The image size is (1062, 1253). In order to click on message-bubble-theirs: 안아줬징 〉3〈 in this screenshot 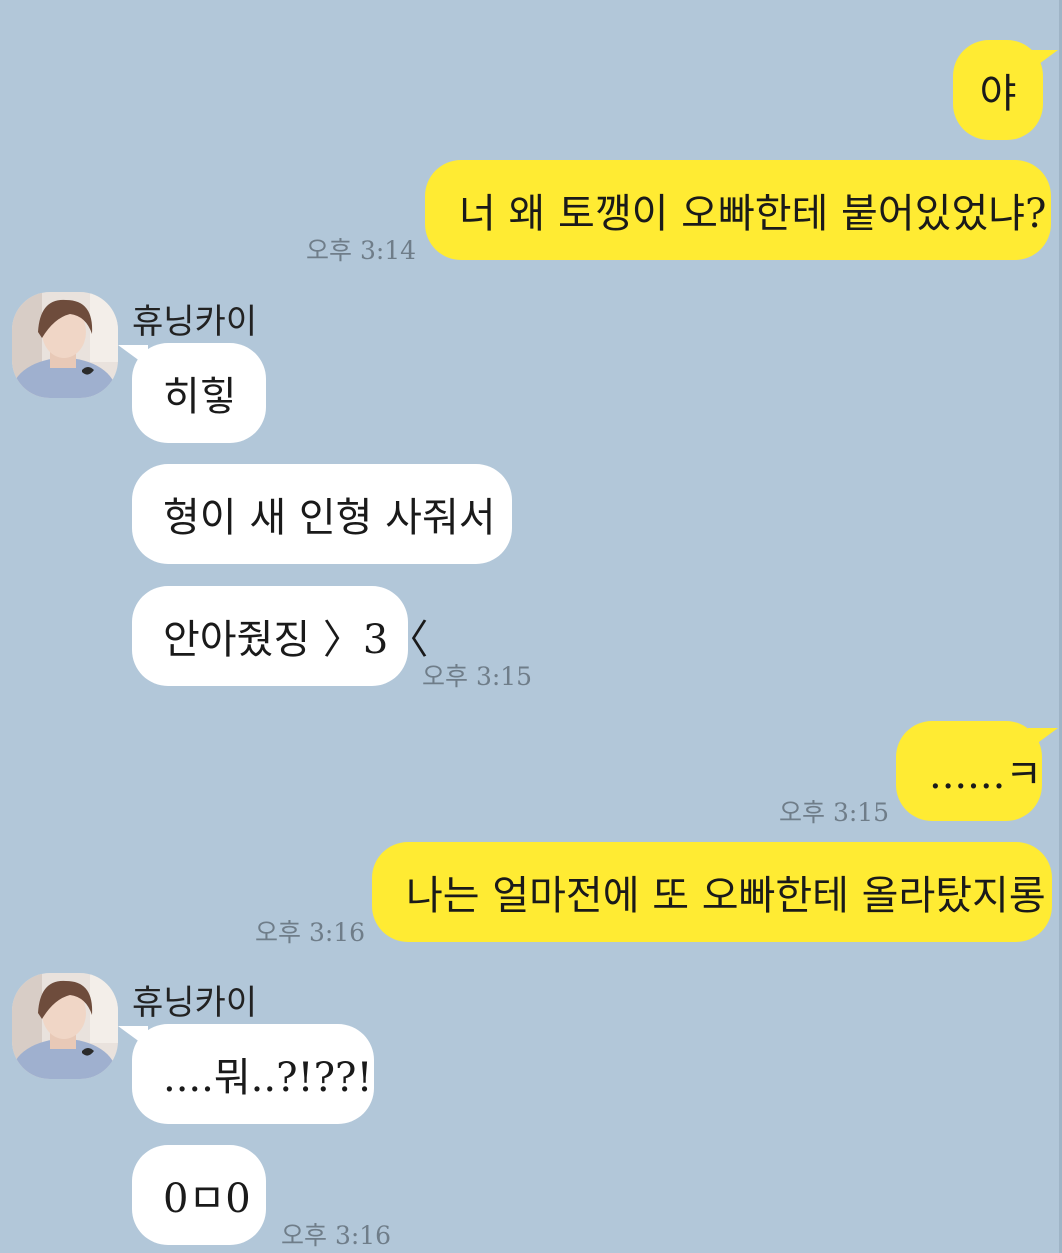, I will do `click(280, 636)`.